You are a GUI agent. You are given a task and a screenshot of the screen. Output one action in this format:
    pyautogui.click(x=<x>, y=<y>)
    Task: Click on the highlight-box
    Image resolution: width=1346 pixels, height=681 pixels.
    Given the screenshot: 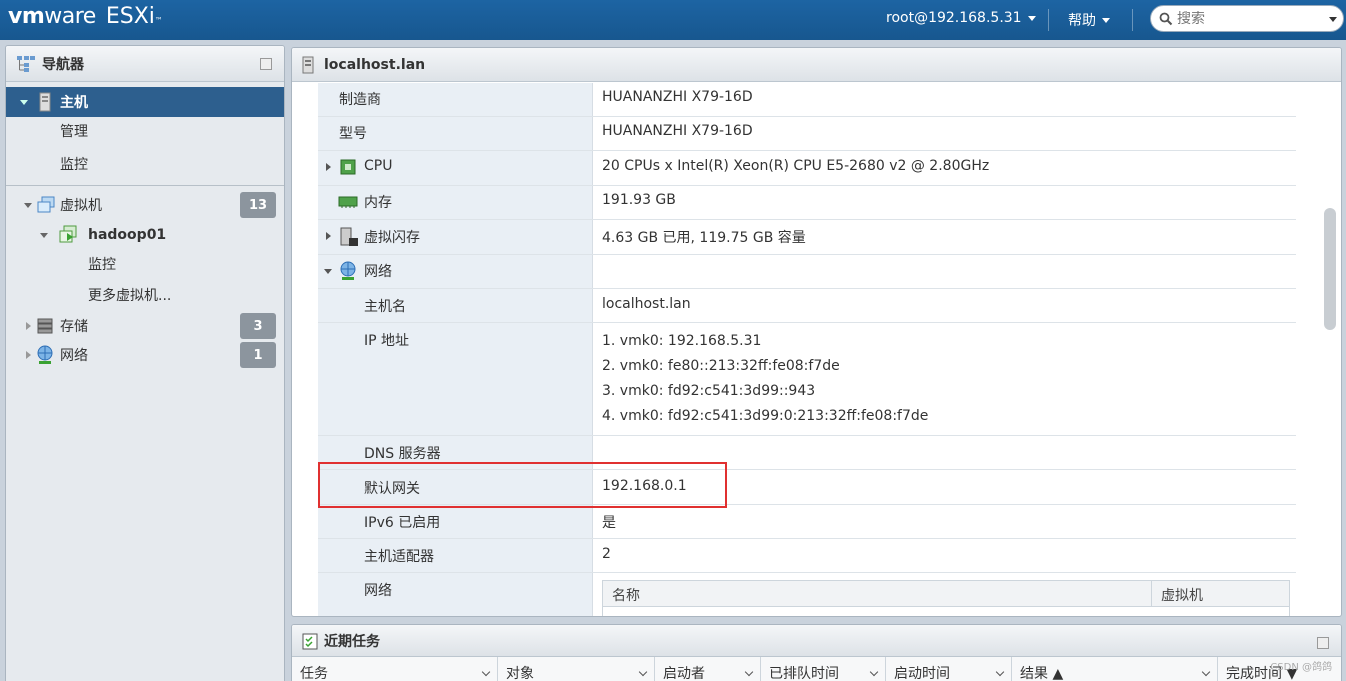 What is the action you would take?
    pyautogui.click(x=522, y=485)
    